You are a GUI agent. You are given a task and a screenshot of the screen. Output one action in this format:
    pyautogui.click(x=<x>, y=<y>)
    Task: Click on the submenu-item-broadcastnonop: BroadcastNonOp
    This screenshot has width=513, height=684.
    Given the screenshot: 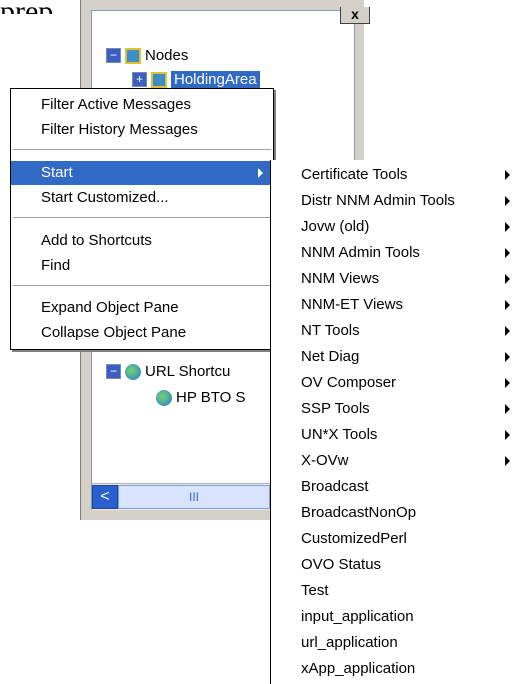 What is the action you would take?
    pyautogui.click(x=392, y=513)
    